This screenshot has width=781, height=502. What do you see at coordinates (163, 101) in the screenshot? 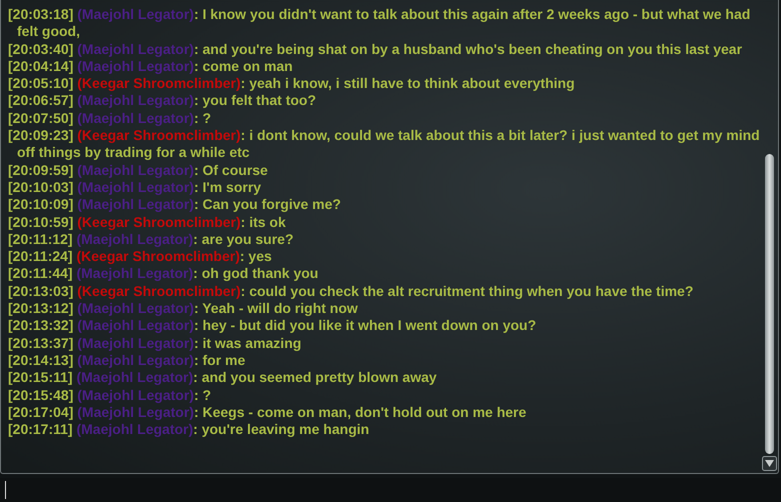
I see `chat-message: [20:06:57] (Maejohl Legator): you felt that too?` at bounding box center [163, 101].